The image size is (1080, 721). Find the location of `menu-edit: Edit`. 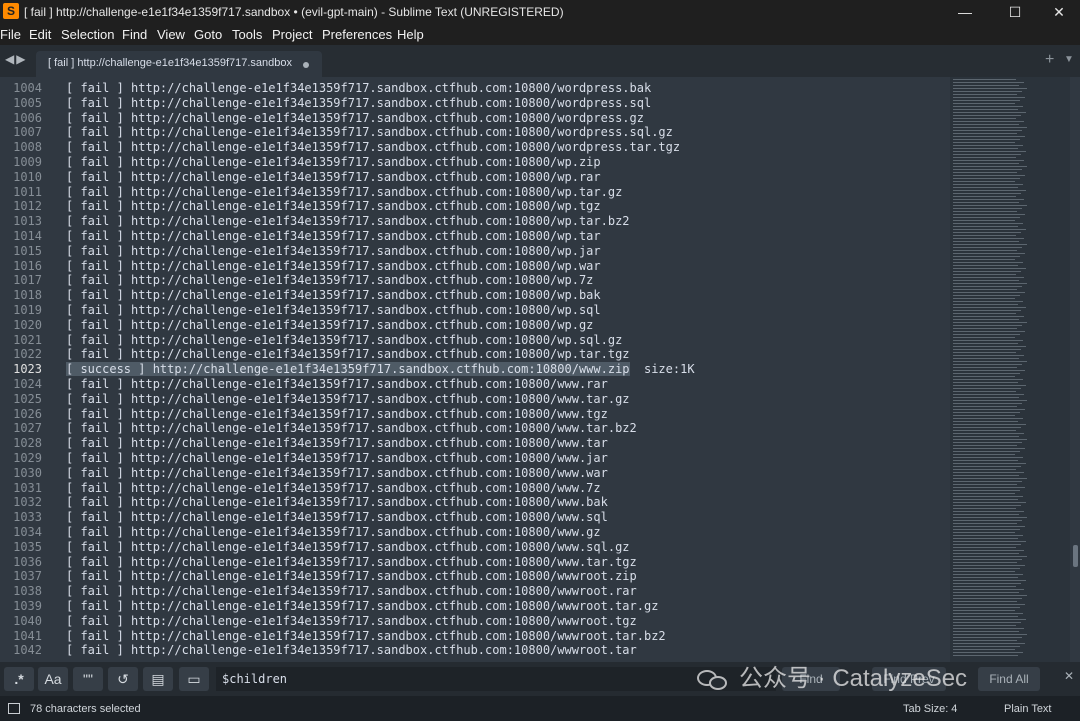

menu-edit: Edit is located at coordinates (40, 34).